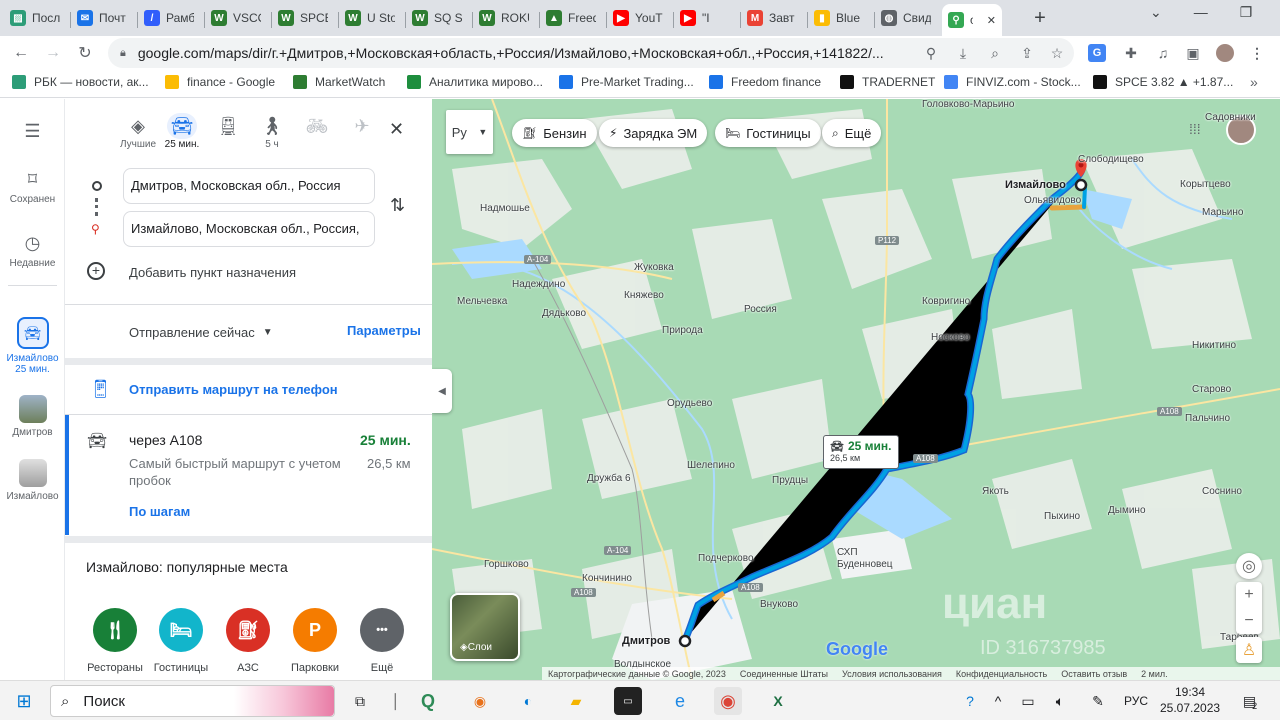 The image size is (1280, 720). I want to click on install-icon: ⤓, so click(963, 53).